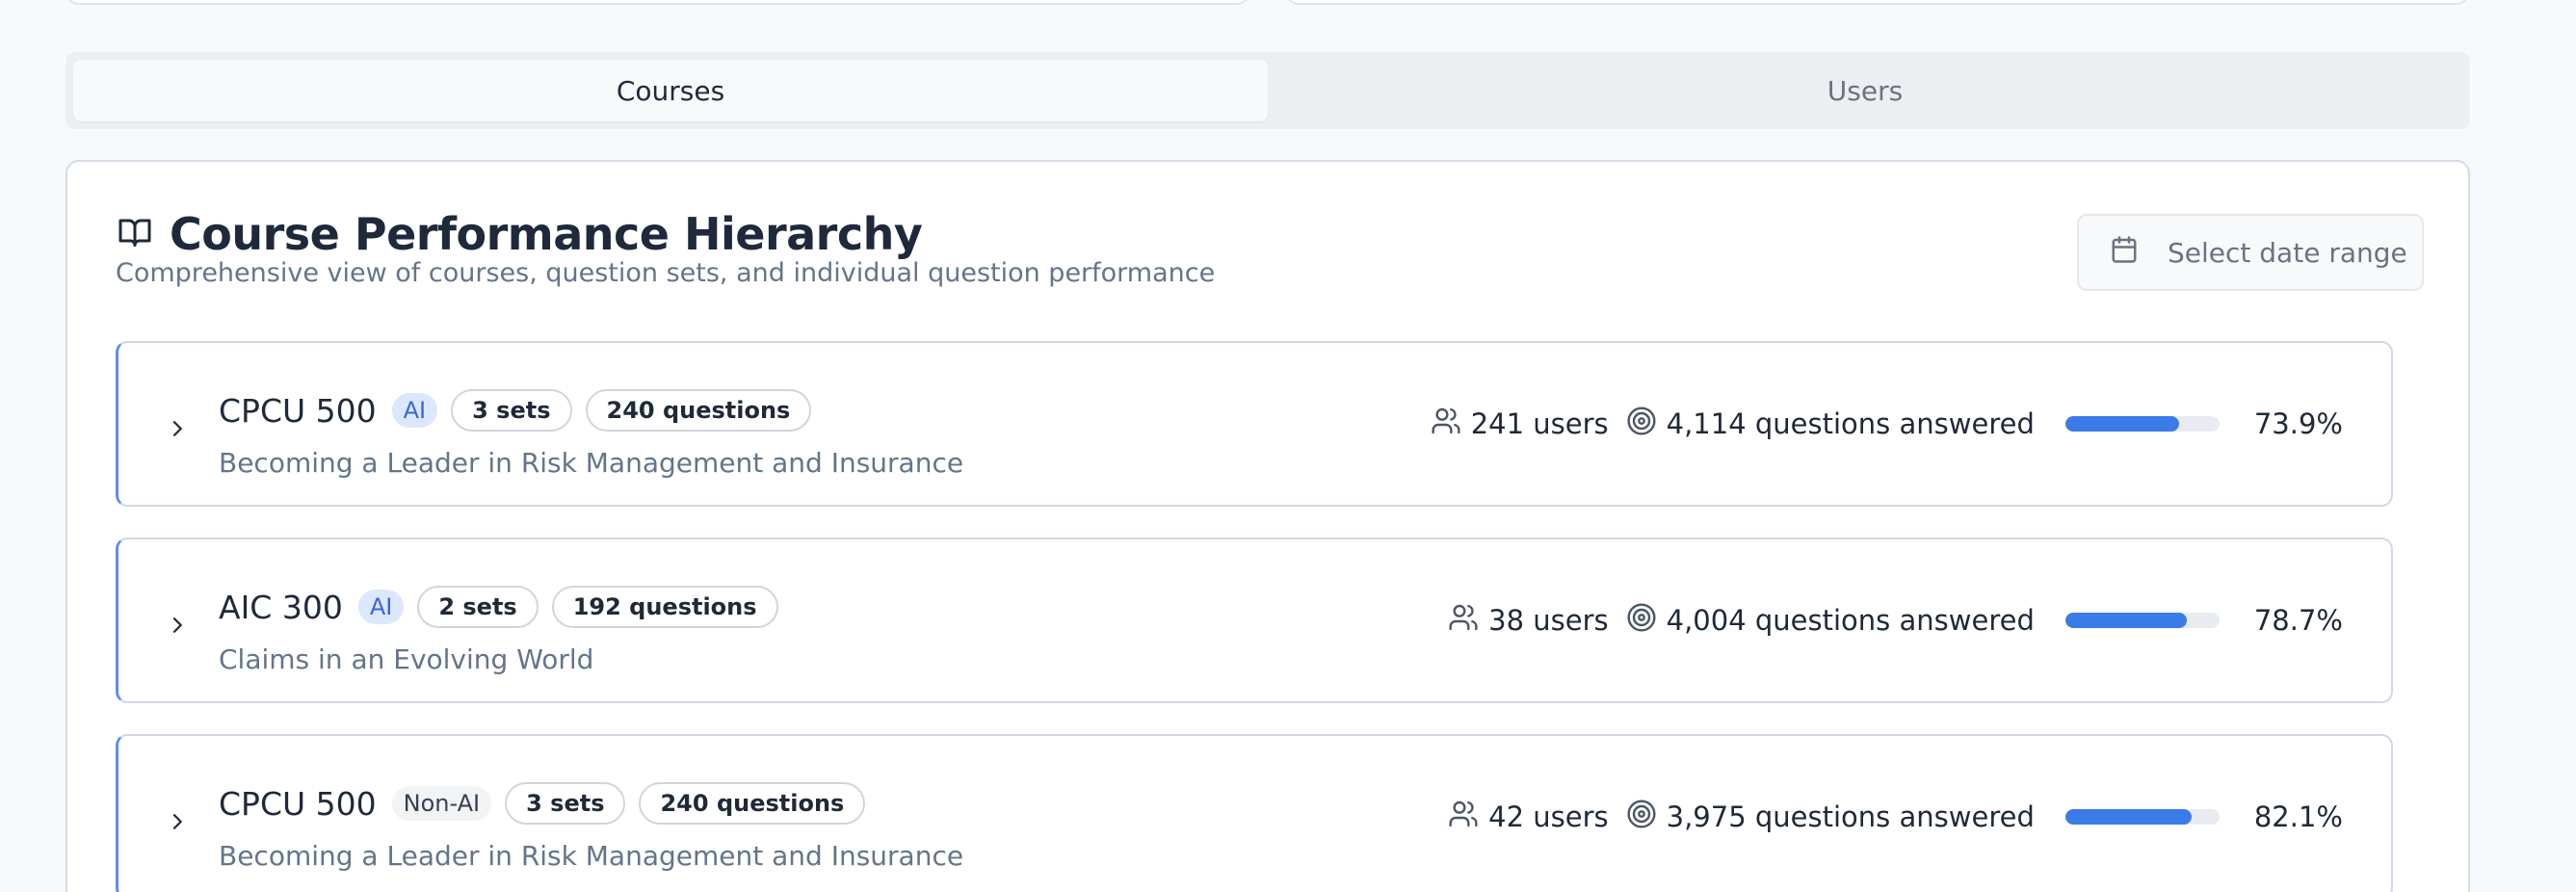 The width and height of the screenshot is (2576, 892). I want to click on course-stats: 42 users 3,975 questions answered 82.1%, so click(1896, 814).